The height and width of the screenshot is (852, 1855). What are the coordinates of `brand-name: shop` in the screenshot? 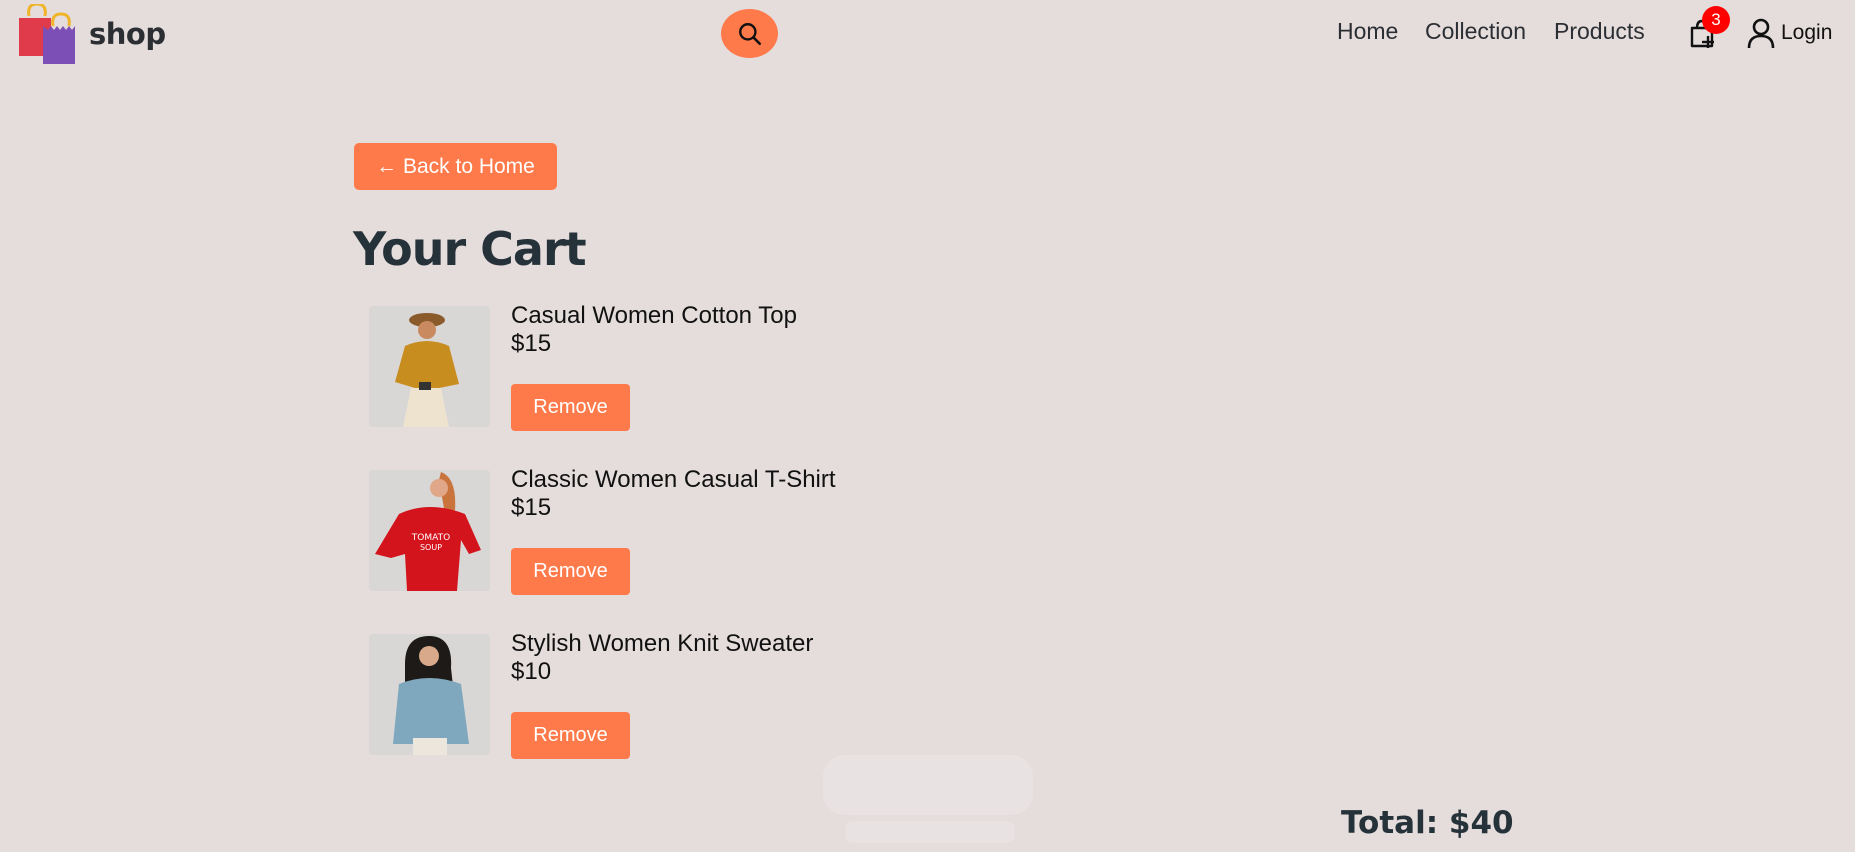 It's located at (127, 34).